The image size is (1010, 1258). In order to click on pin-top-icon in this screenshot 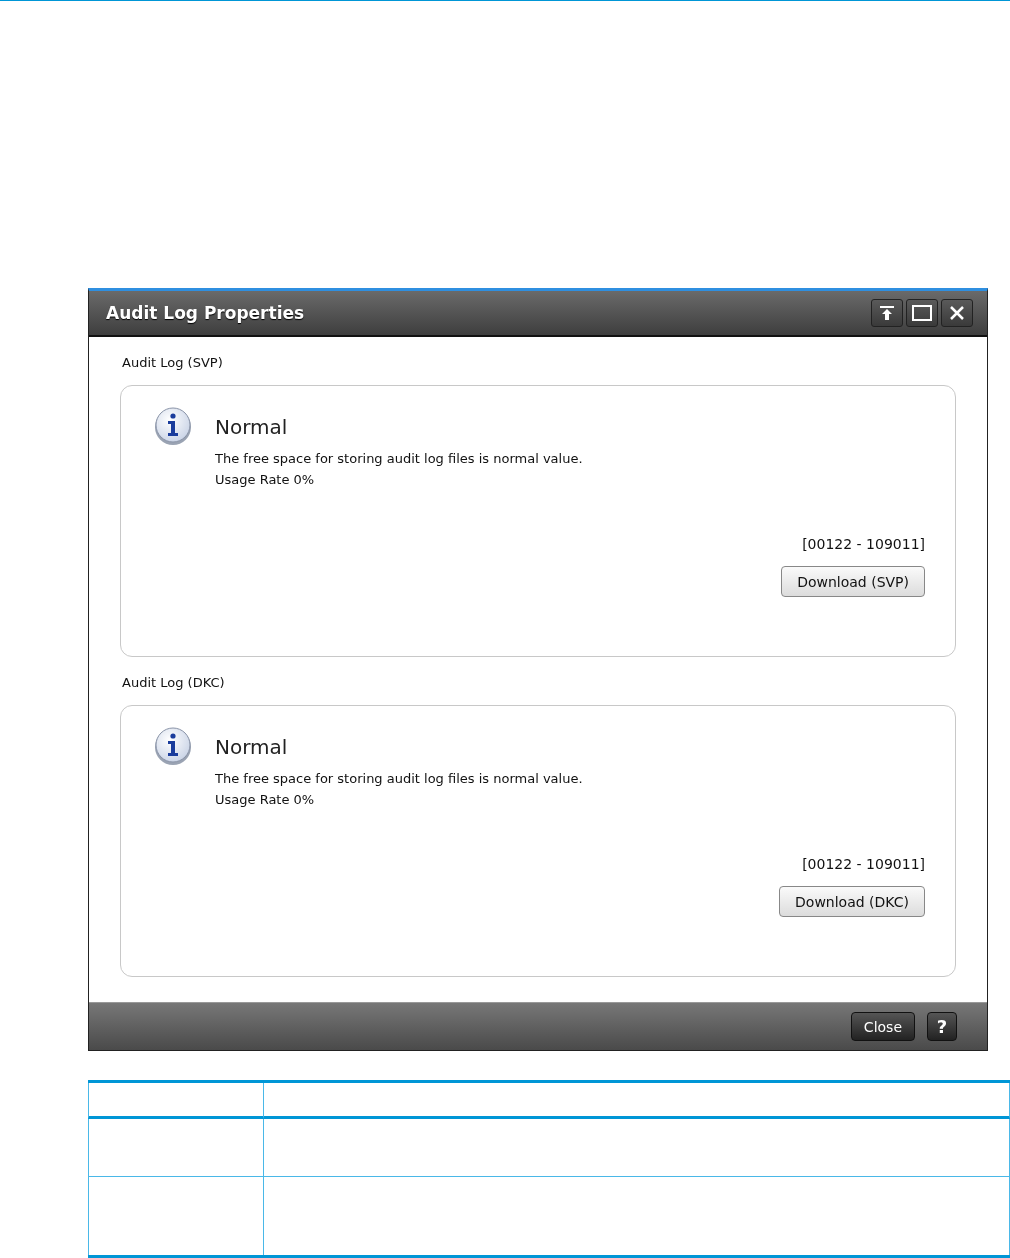, I will do `click(887, 313)`.